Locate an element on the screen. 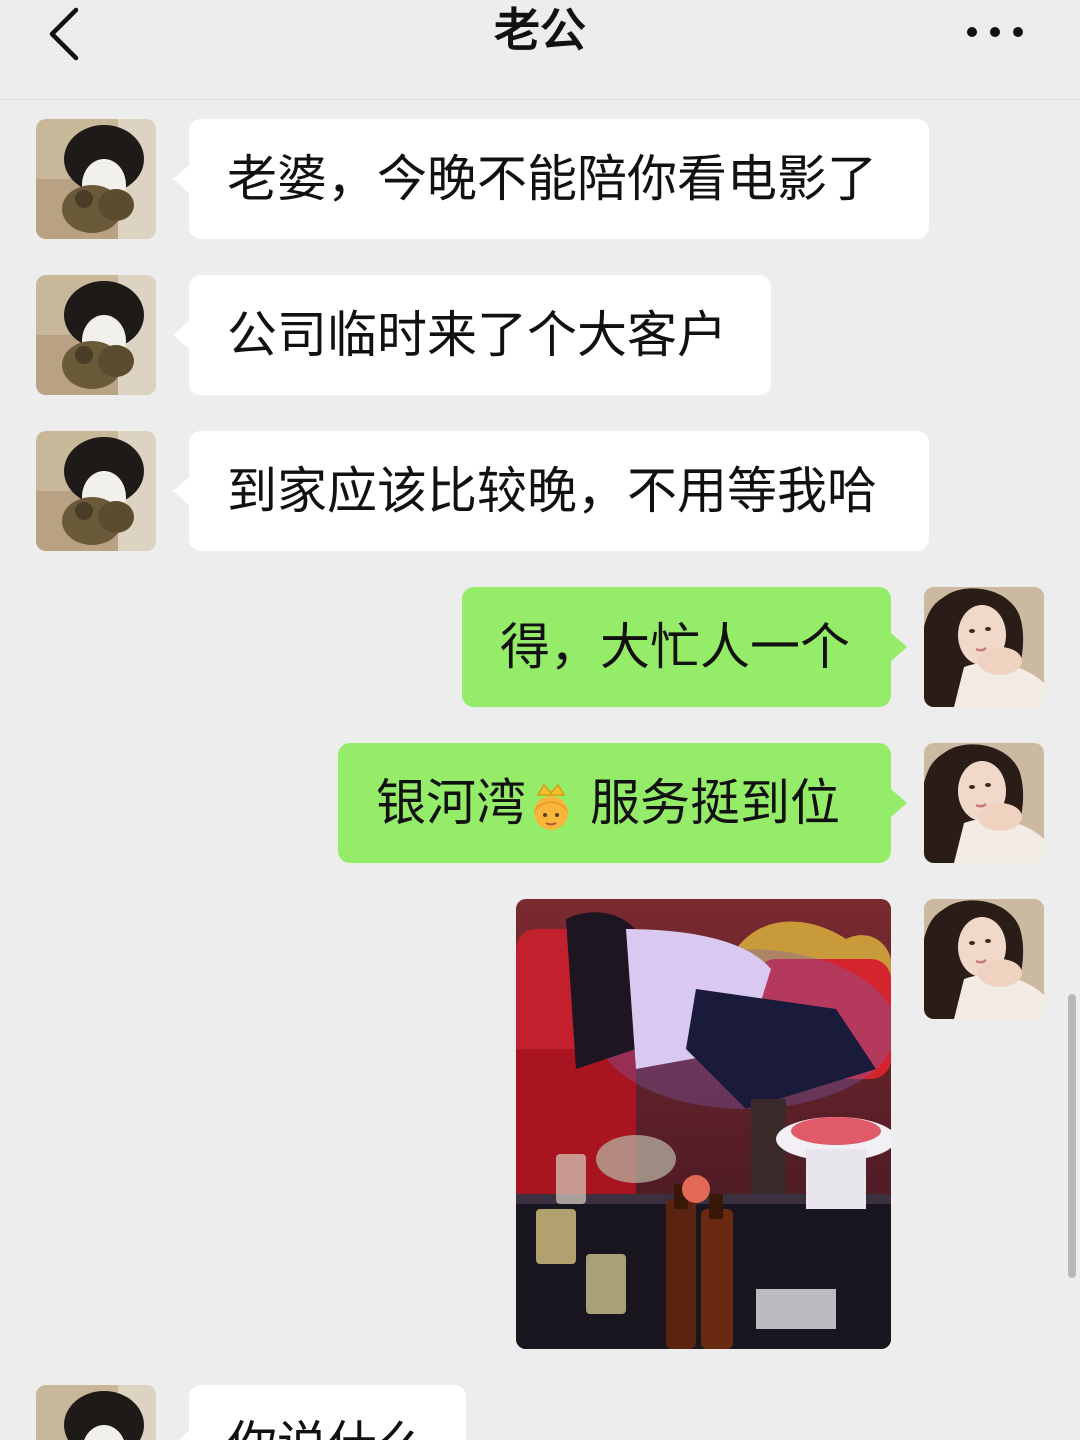 This screenshot has height=1440, width=1080. princess-emoji-icon is located at coordinates (551, 806).